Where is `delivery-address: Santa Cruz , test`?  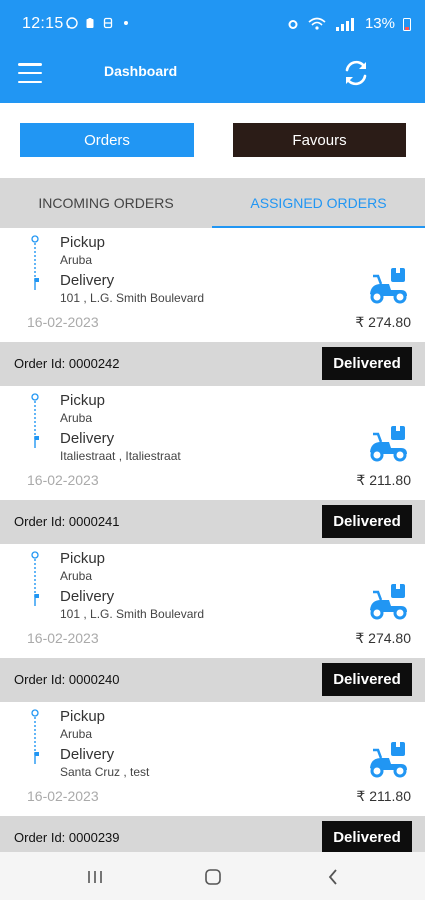 delivery-address: Santa Cruz , test is located at coordinates (105, 772).